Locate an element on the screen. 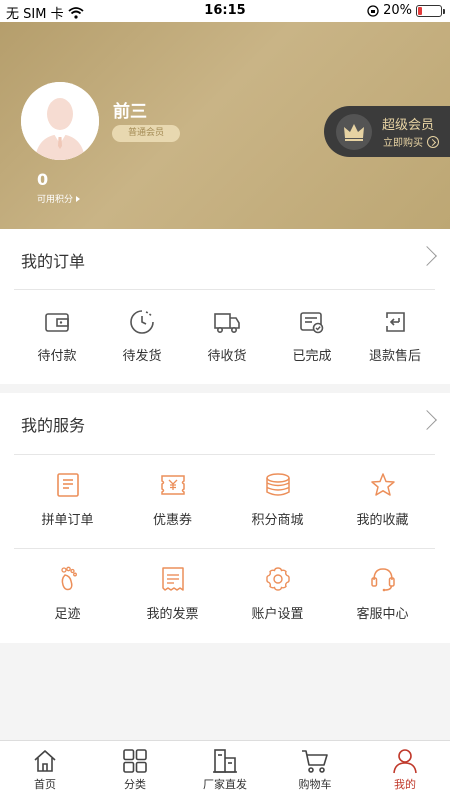  tab-label: 购物车 is located at coordinates (315, 784).